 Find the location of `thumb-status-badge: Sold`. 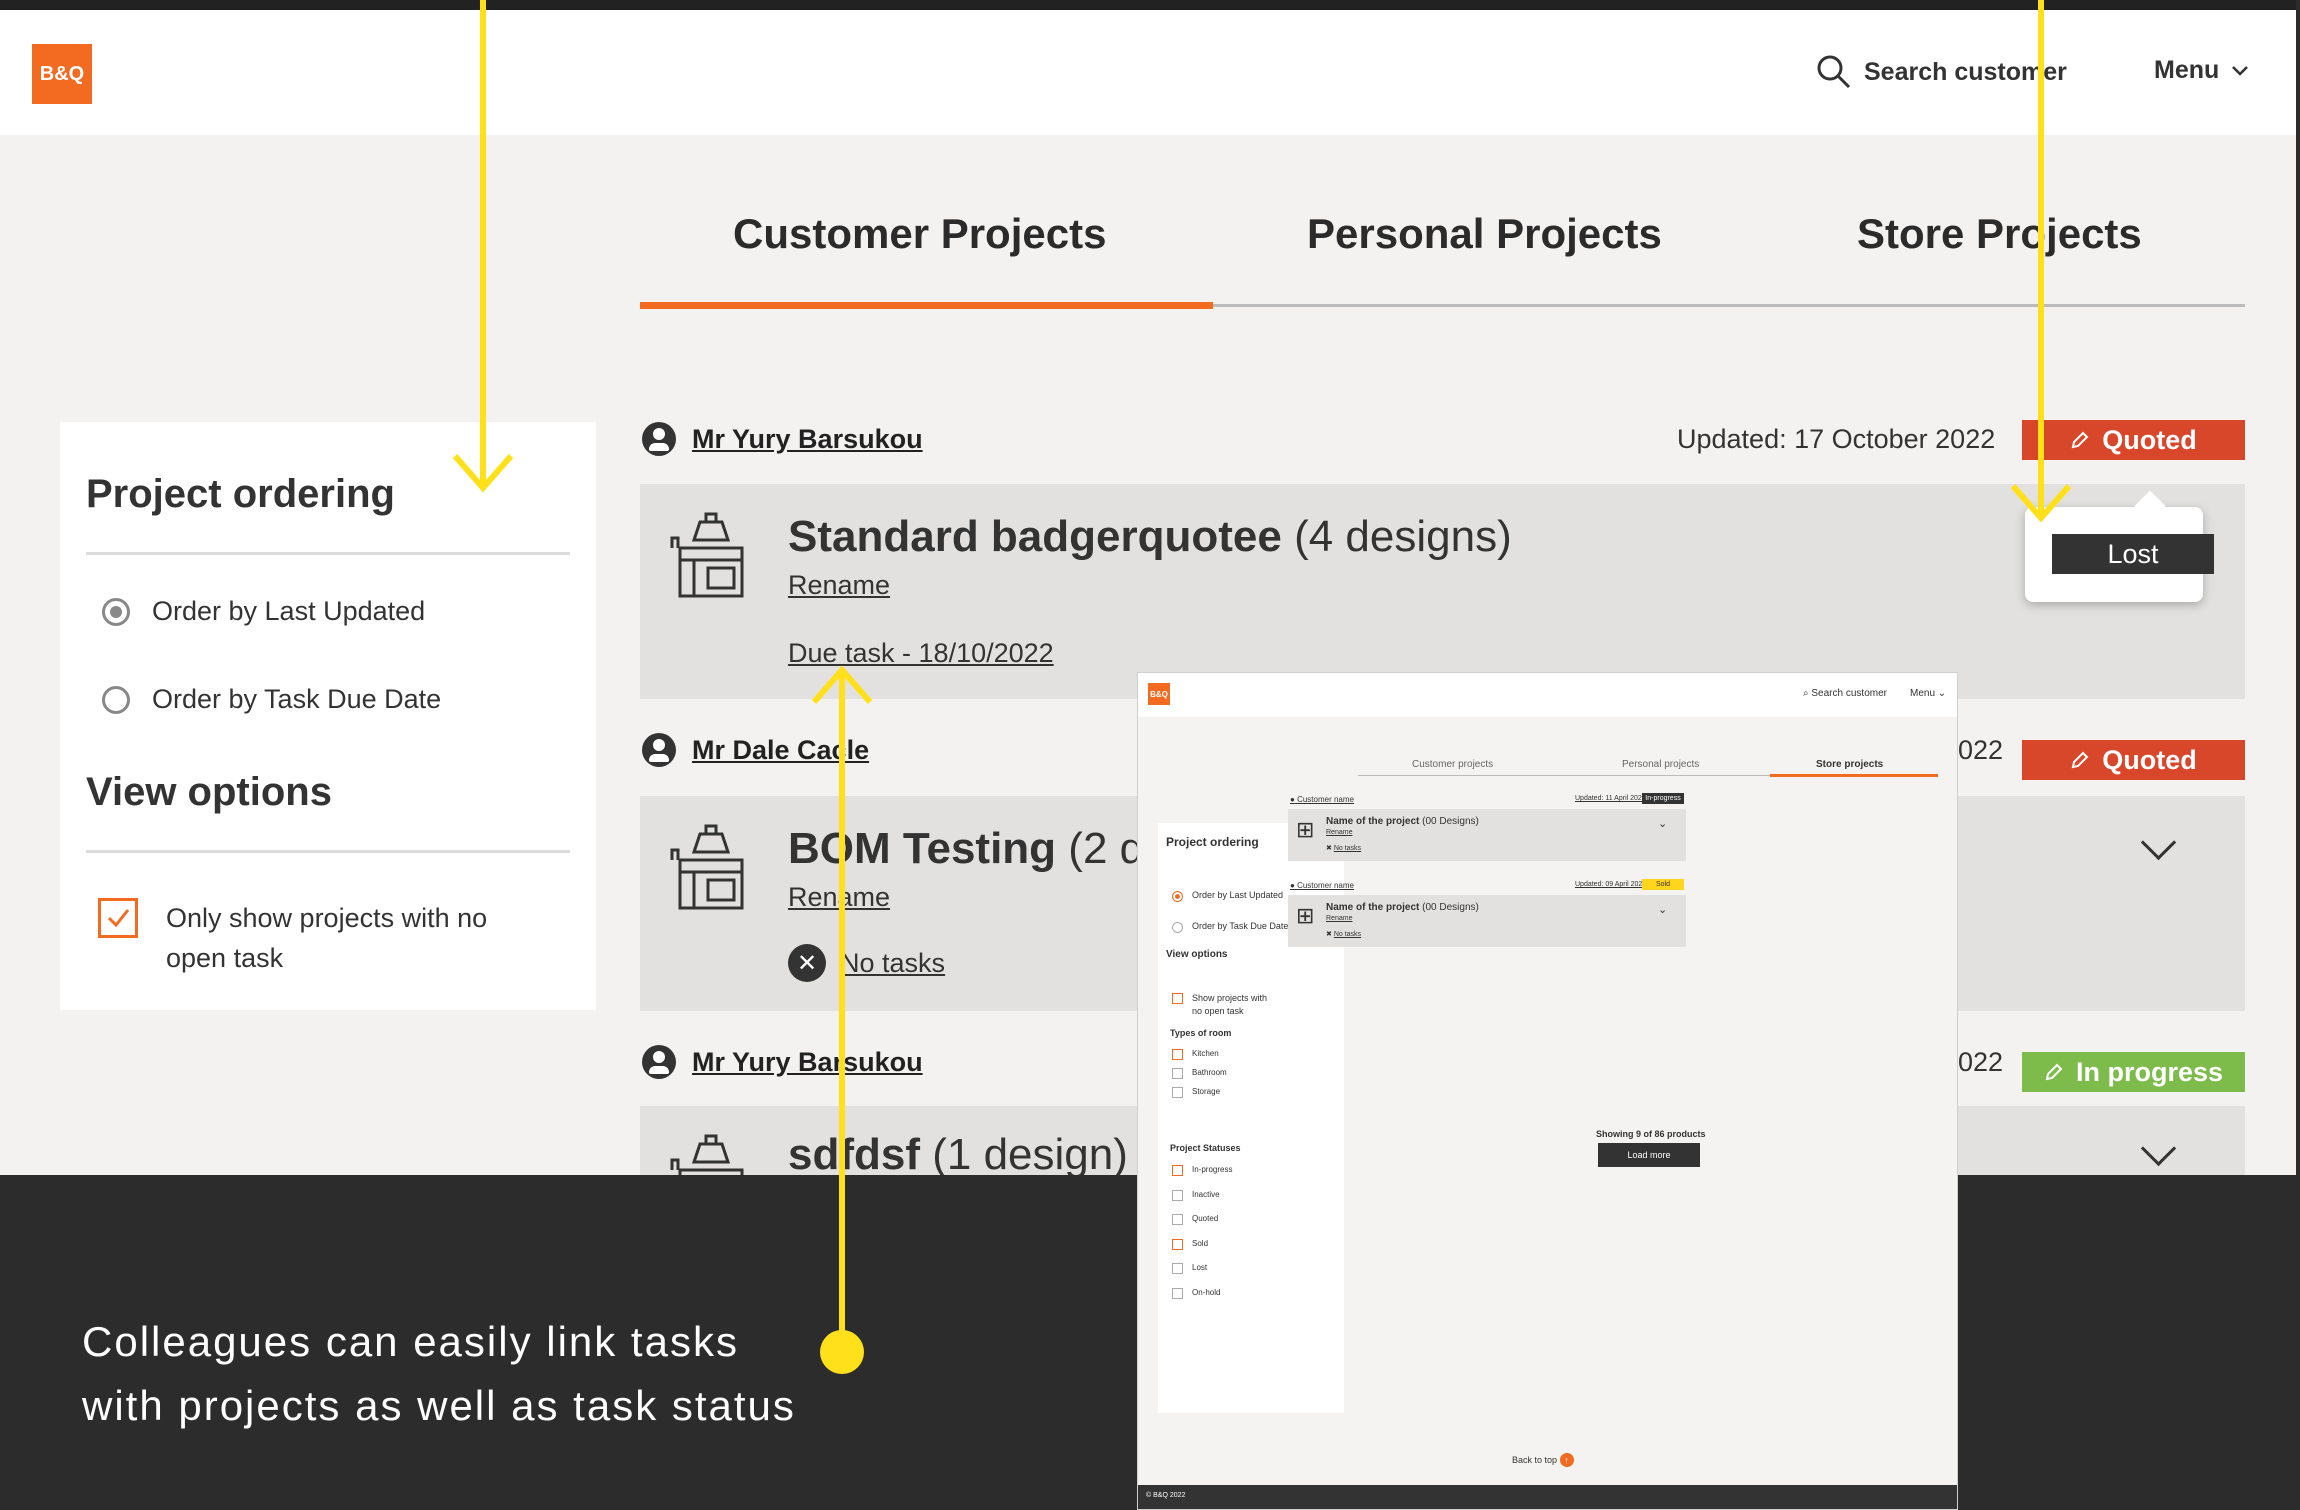

thumb-status-badge: Sold is located at coordinates (1663, 884).